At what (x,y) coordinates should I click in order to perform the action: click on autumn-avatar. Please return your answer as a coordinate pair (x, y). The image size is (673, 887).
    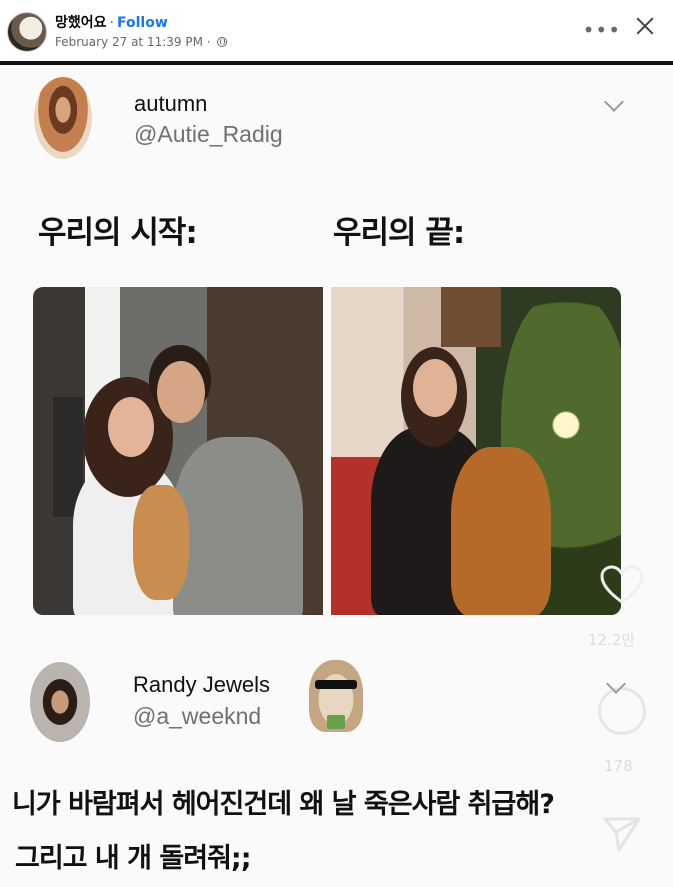
    Looking at the image, I should click on (63, 118).